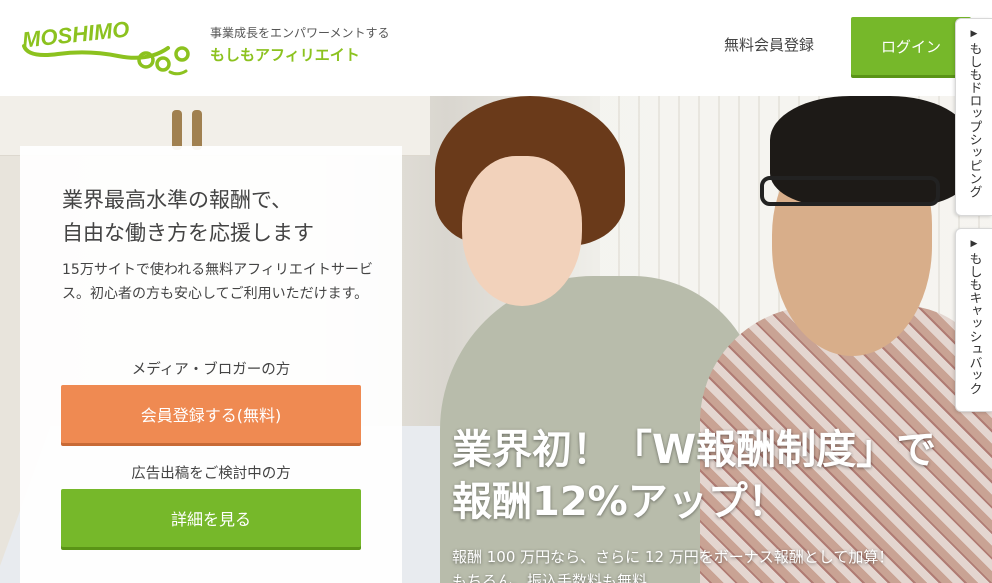  What do you see at coordinates (550, 577) in the screenshot?
I see `promo-sub-line-2: もちろん、振込手数料も無料` at bounding box center [550, 577].